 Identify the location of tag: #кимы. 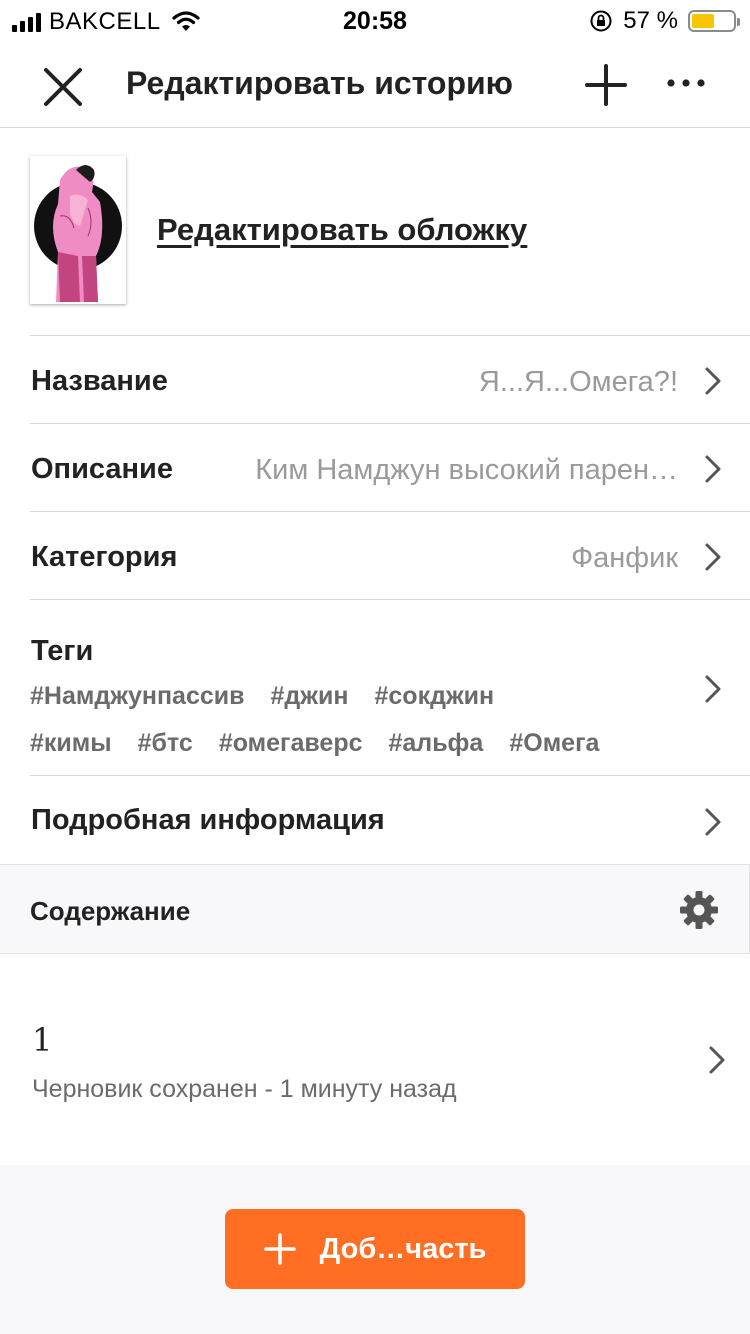
(71, 743).